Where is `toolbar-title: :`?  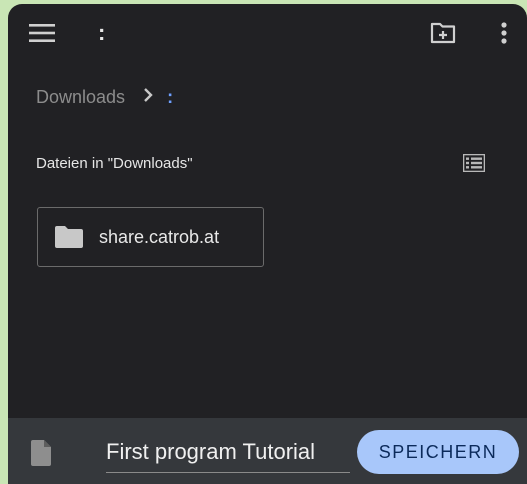
toolbar-title: : is located at coordinates (102, 32).